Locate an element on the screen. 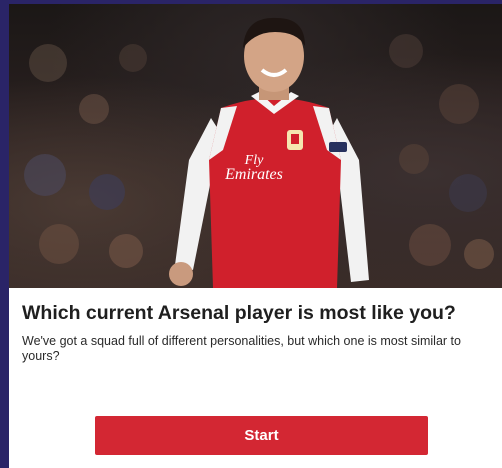  sponsor-line-2: Emirates is located at coordinates (254, 174).